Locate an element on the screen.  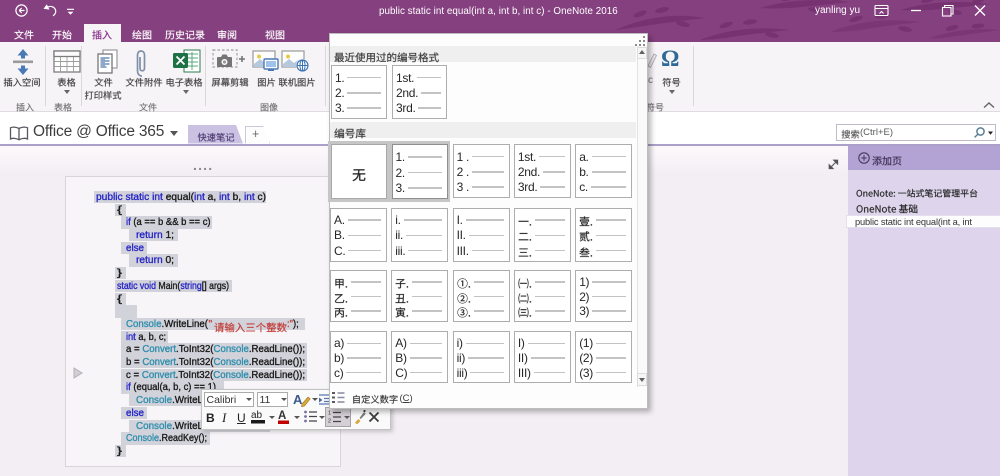
svg-text: 1 is located at coordinates (329, 414).